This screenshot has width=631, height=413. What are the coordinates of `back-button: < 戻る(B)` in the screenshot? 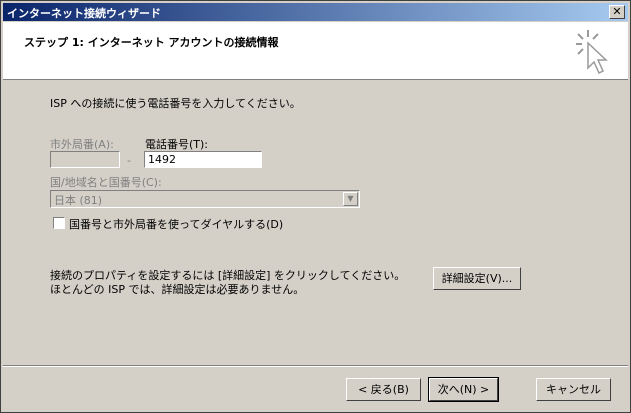 It's located at (383, 389).